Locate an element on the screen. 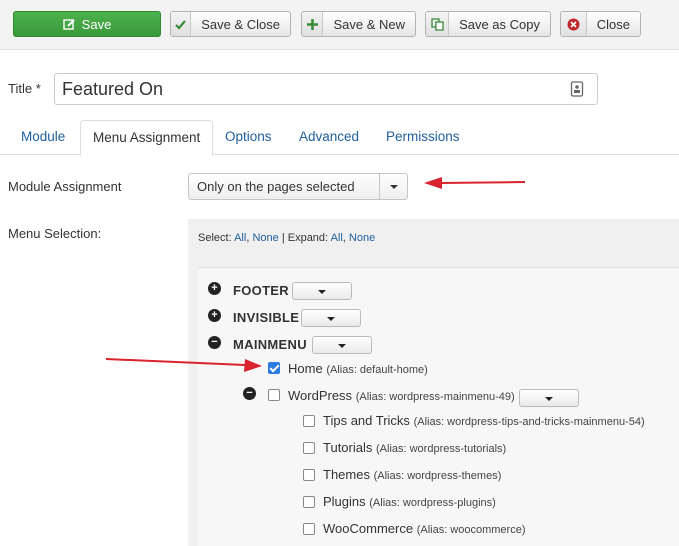 This screenshot has height=546, width=679. select-none-link: None is located at coordinates (265, 238).